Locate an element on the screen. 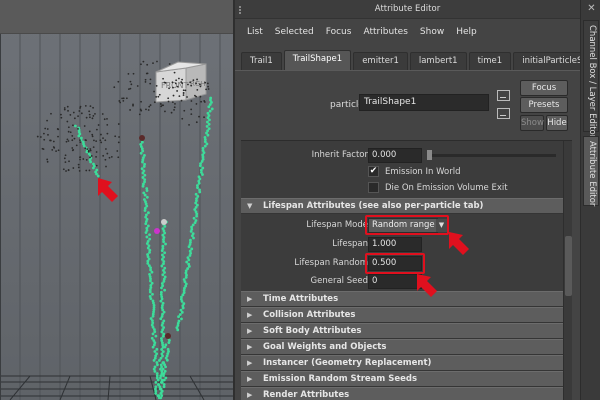 The image size is (600, 400). tab-lambert1: lambert1 is located at coordinates (438, 61).